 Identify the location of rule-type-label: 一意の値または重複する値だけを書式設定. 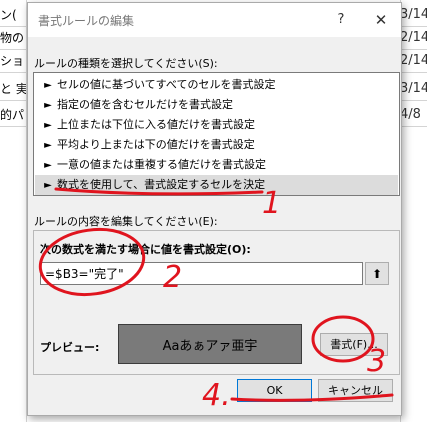
(161, 164).